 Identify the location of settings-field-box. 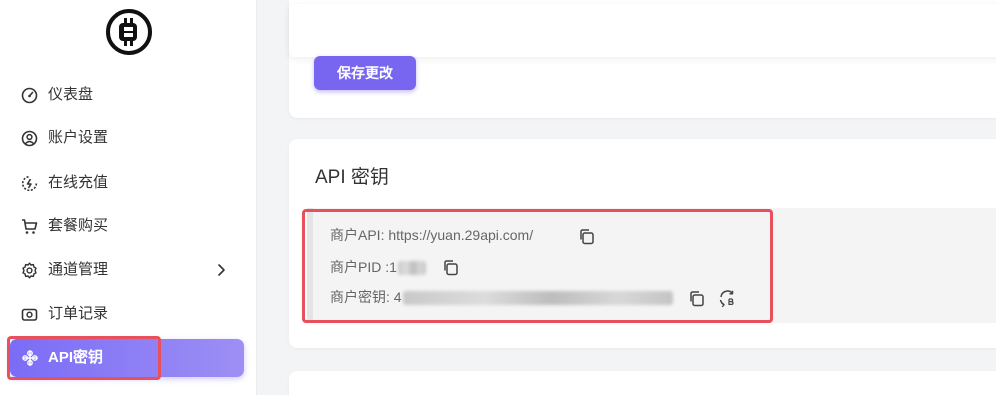
(642, 30).